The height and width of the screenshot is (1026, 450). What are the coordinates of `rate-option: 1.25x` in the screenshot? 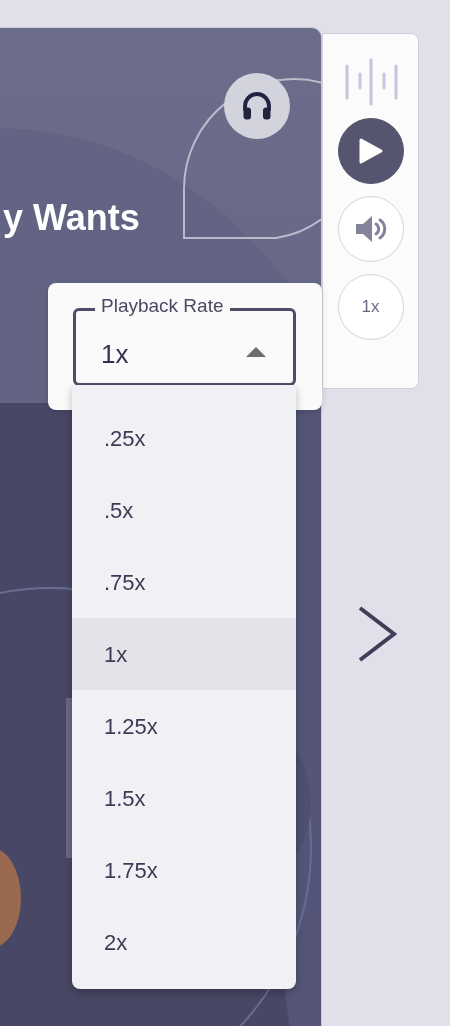 It's located at (184, 726).